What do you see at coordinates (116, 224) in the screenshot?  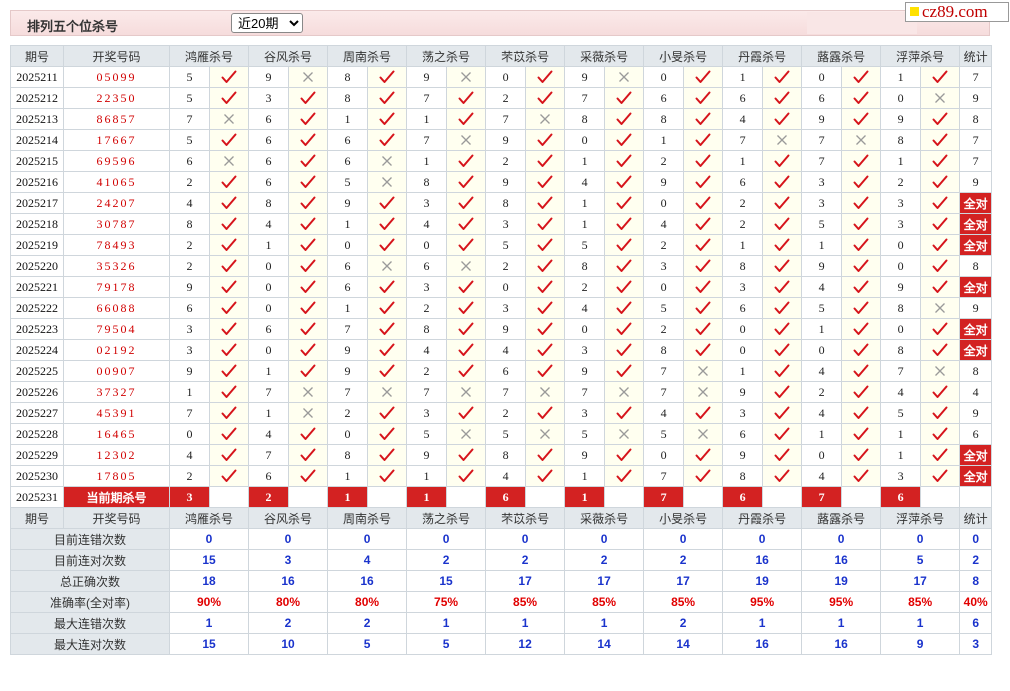 I see `draw-number-cell: 30787` at bounding box center [116, 224].